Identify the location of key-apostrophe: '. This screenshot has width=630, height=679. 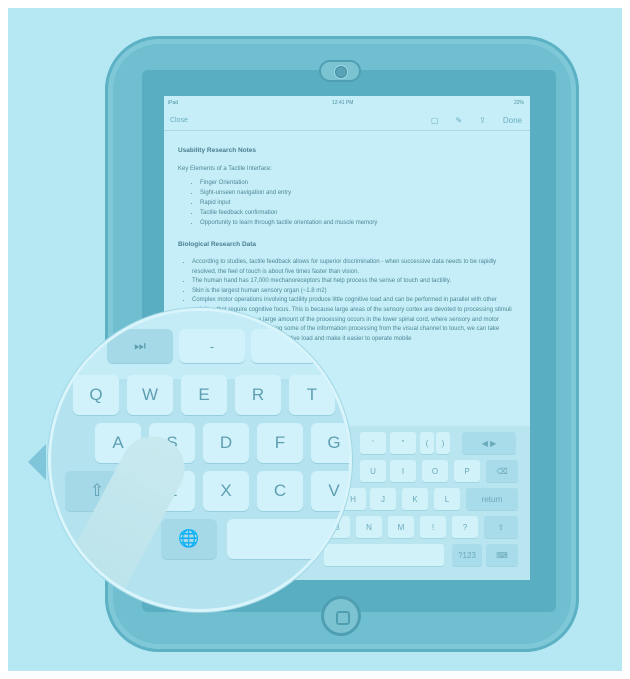
(373, 443).